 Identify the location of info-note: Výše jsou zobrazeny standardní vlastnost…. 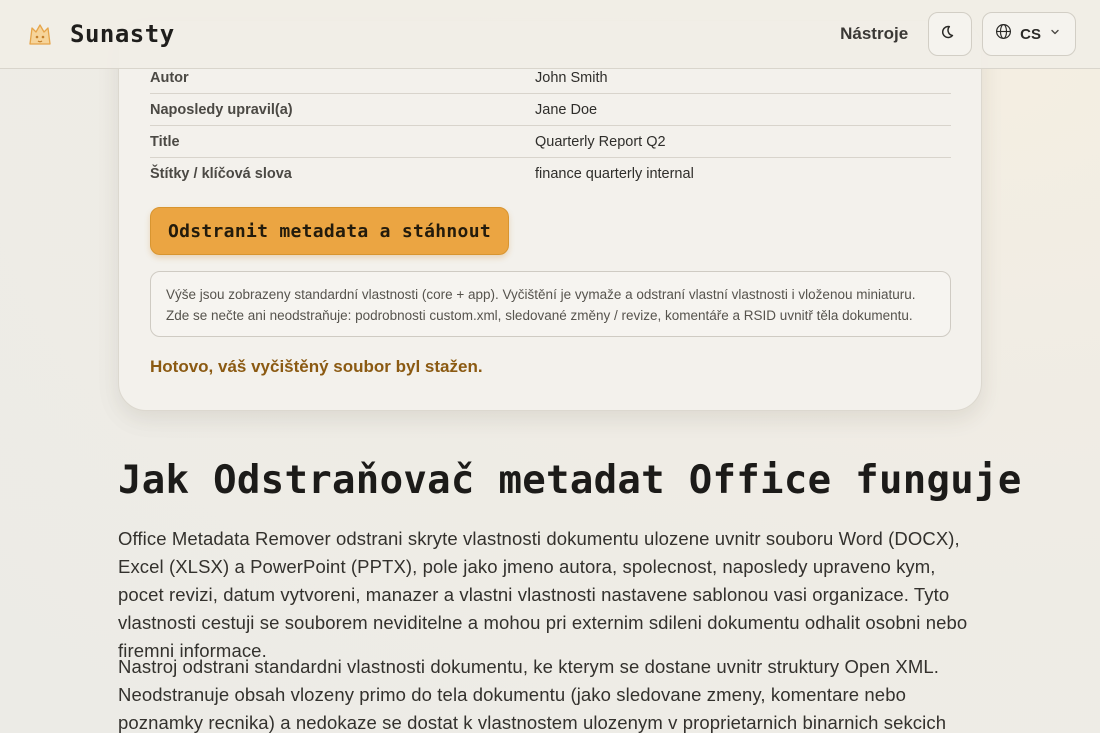
(550, 304).